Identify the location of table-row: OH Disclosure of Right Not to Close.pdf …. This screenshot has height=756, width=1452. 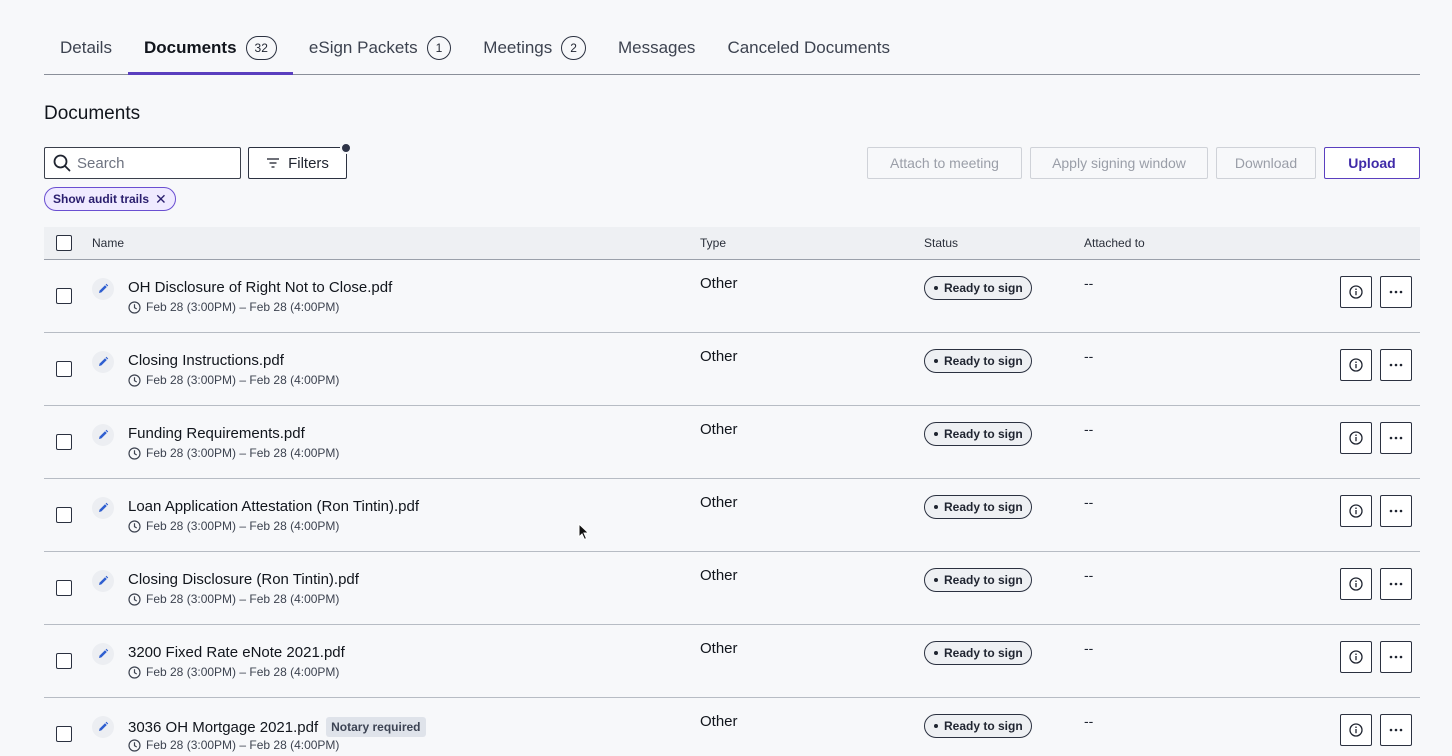
(732, 296).